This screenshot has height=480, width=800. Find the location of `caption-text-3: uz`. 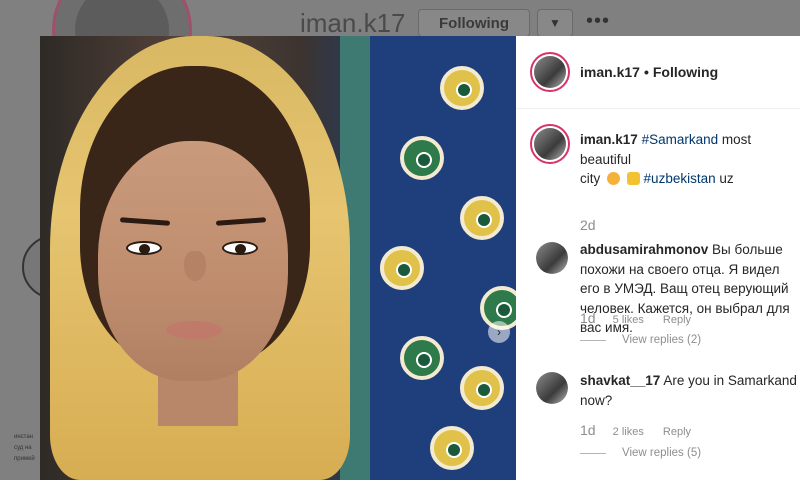

caption-text-3: uz is located at coordinates (726, 178).